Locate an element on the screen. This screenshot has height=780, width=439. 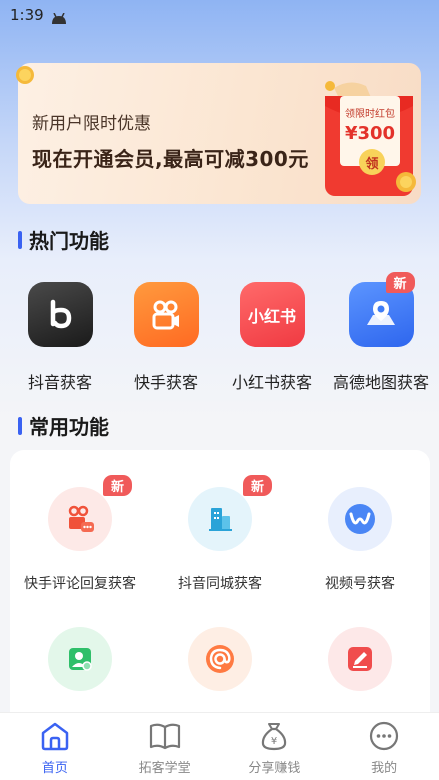
tab-academy: 拓客学堂 is located at coordinates (165, 746).